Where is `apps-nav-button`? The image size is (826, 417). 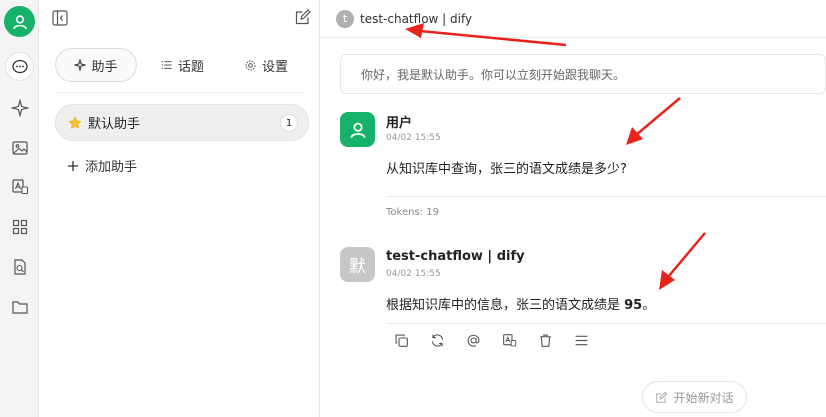 apps-nav-button is located at coordinates (19, 226).